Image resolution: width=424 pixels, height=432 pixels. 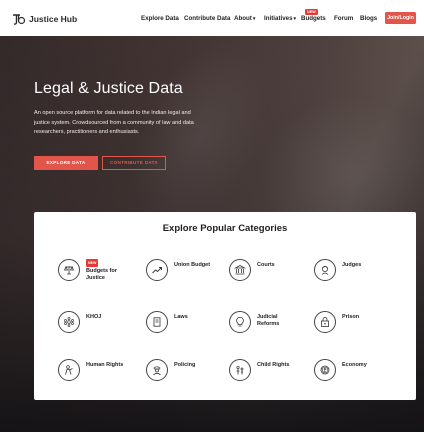 What do you see at coordinates (181, 317) in the screenshot?
I see `category-label: Laws` at bounding box center [181, 317].